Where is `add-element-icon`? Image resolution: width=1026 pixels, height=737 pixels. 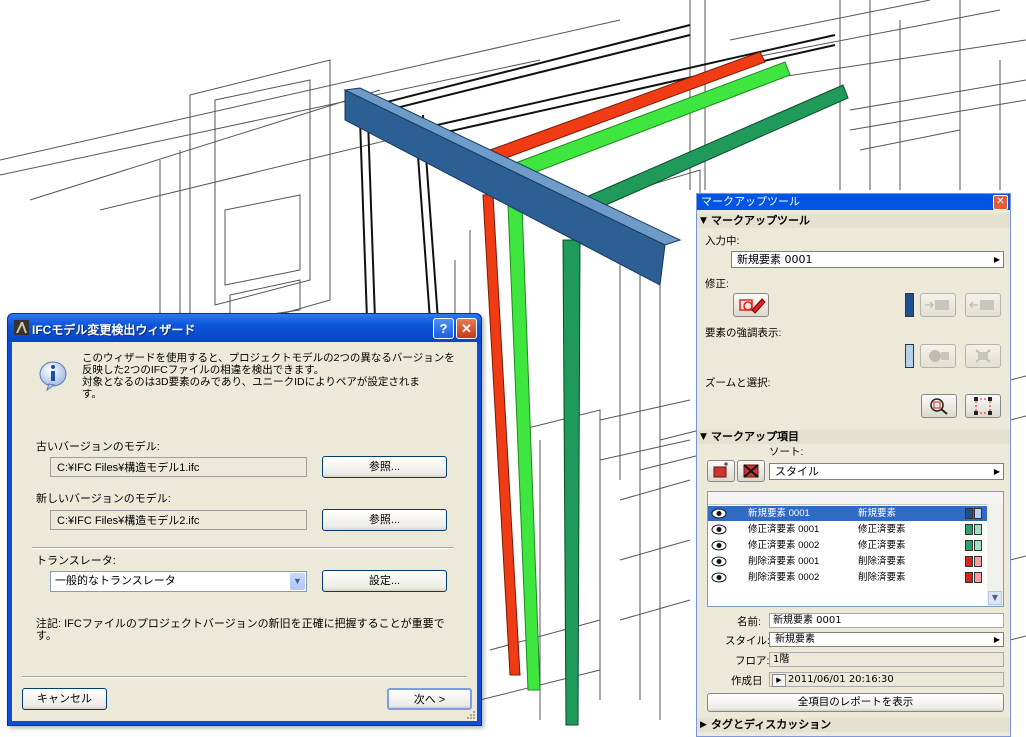
add-element-icon is located at coordinates (937, 305).